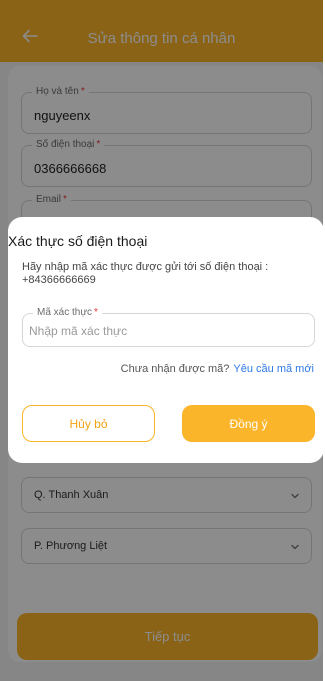  What do you see at coordinates (96, 312) in the screenshot?
I see `required-mark: *` at bounding box center [96, 312].